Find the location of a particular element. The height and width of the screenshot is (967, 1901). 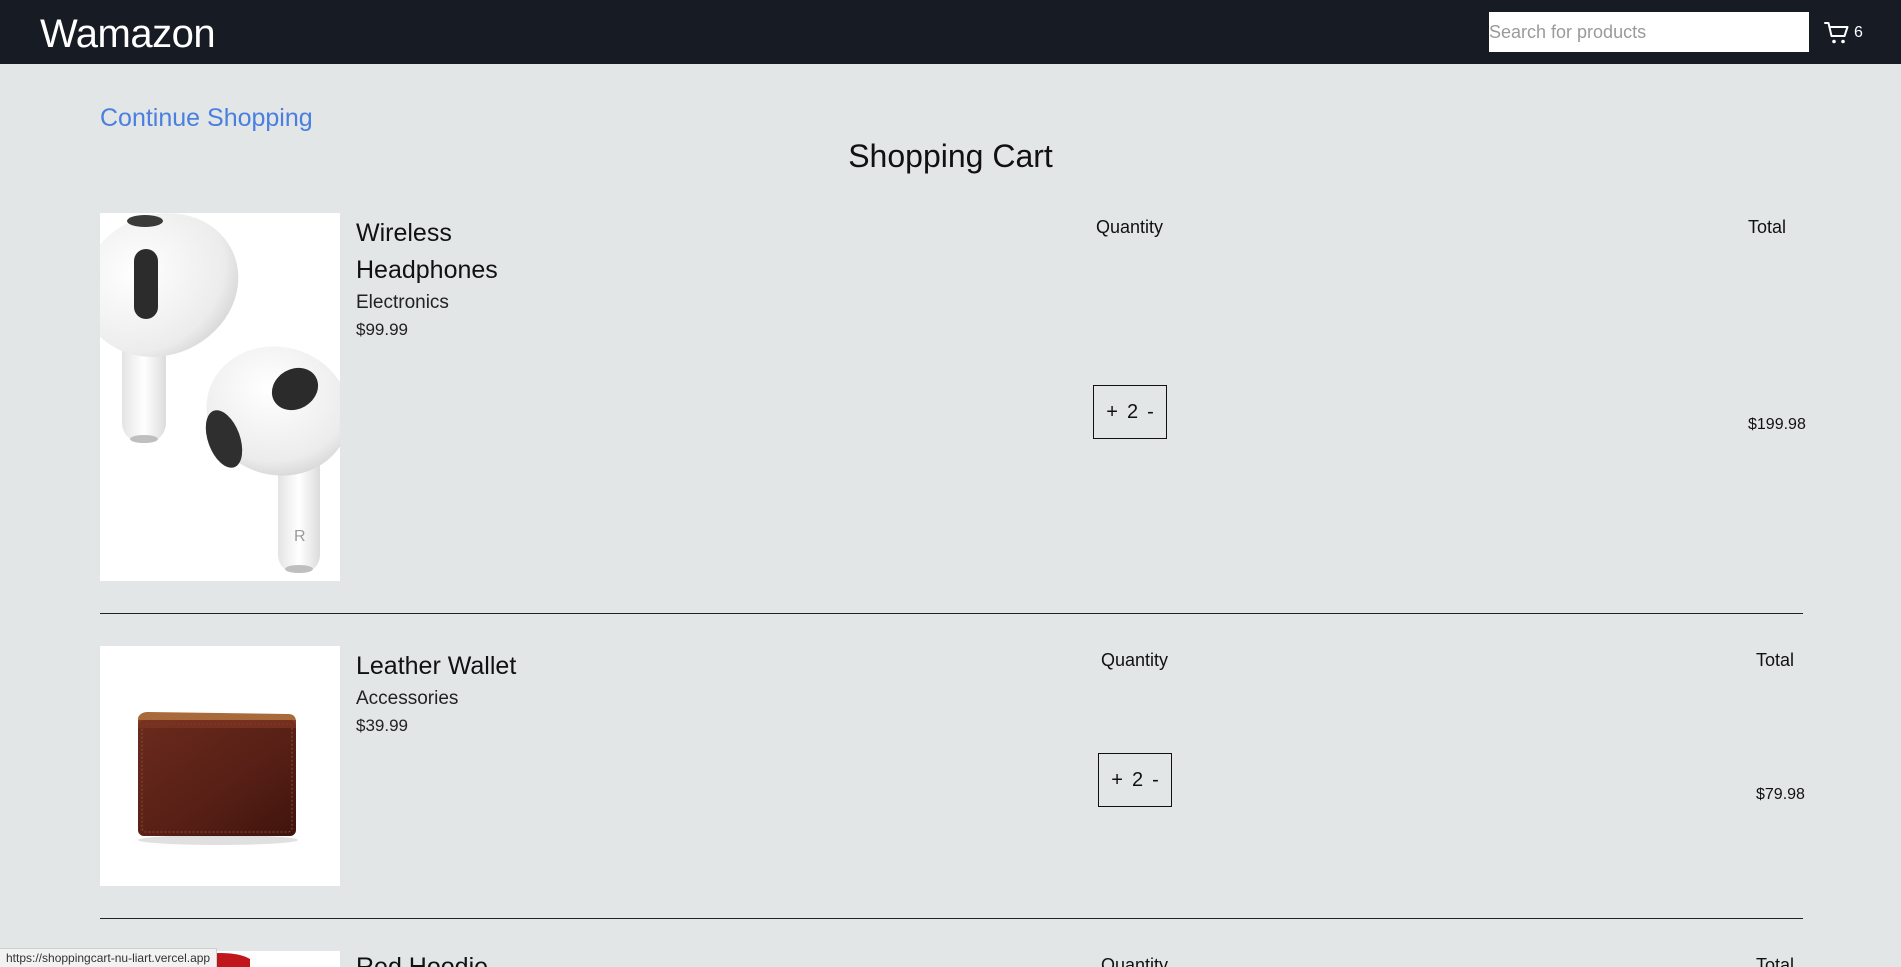

line-total: $79.98 is located at coordinates (1780, 794).